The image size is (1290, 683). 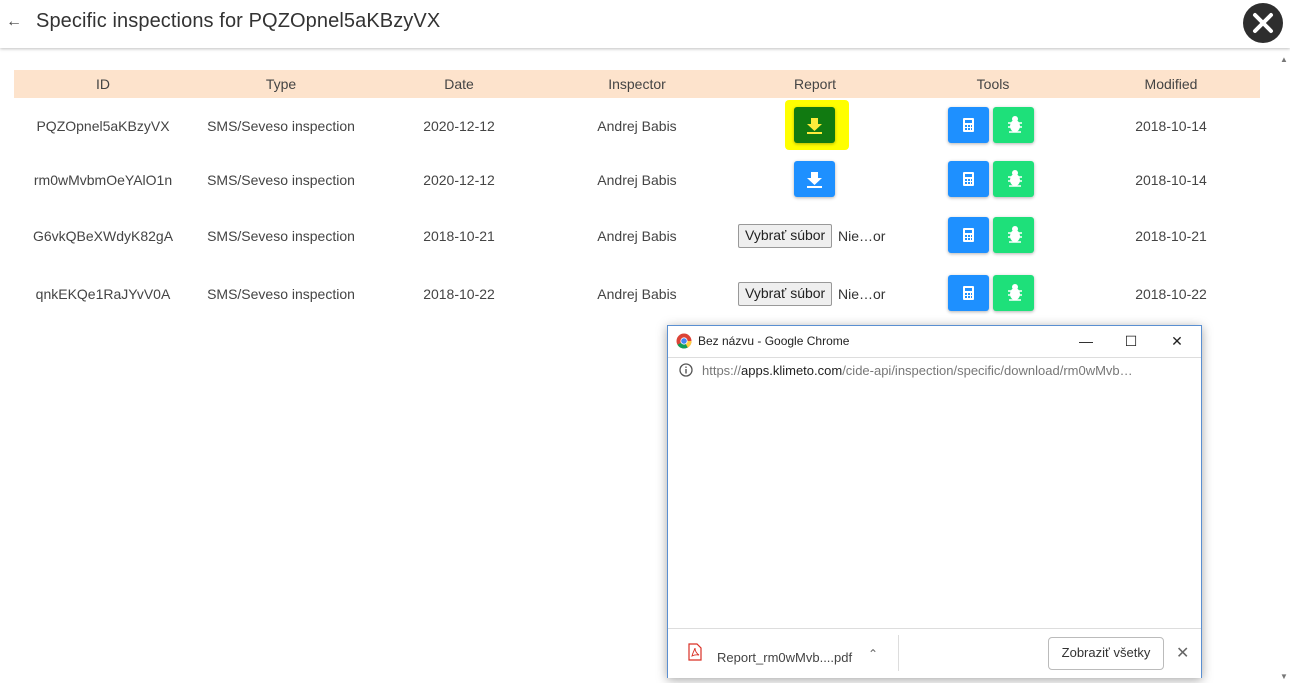 What do you see at coordinates (695, 652) in the screenshot?
I see `pdf-file-icon` at bounding box center [695, 652].